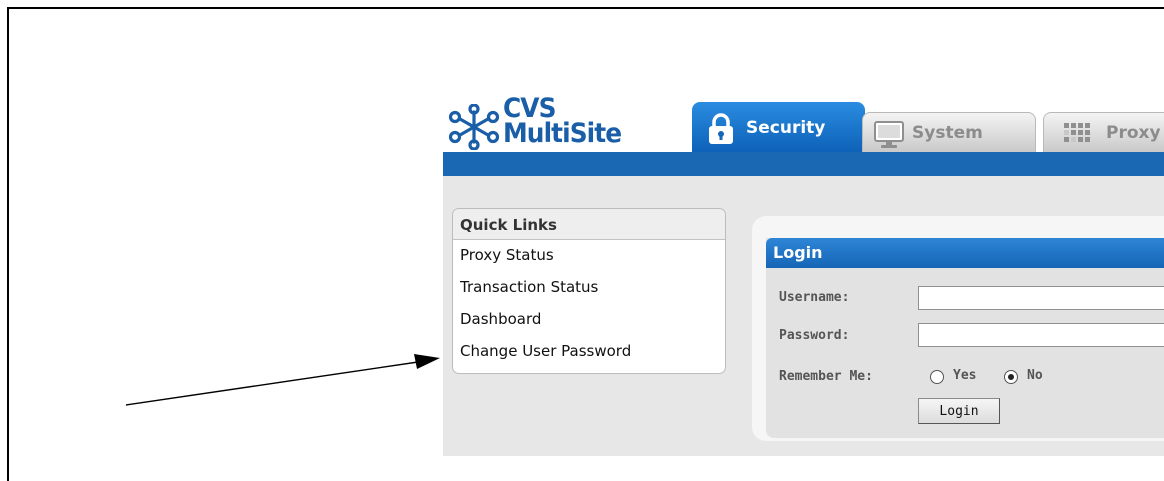 The width and height of the screenshot is (1164, 481). What do you see at coordinates (282, 380) in the screenshot?
I see `annotation-arrow` at bounding box center [282, 380].